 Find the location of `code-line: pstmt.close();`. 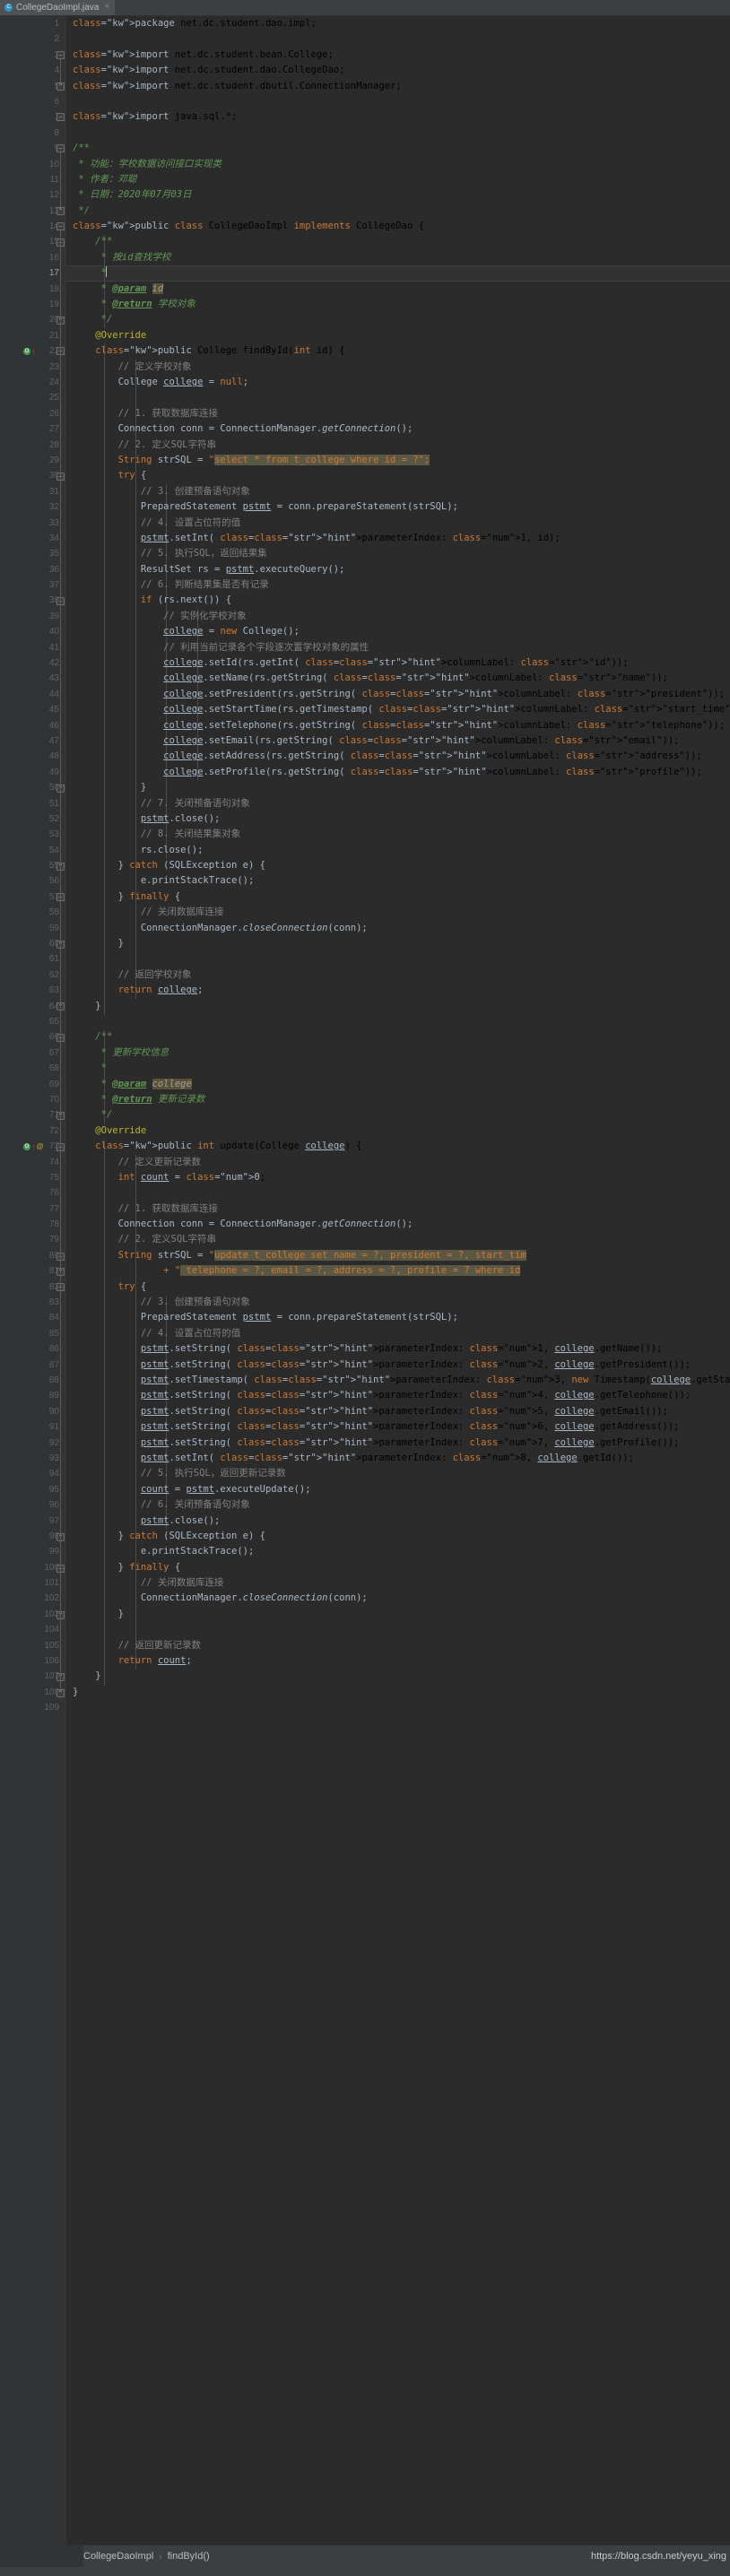

code-line: pstmt.close(); is located at coordinates (401, 819).